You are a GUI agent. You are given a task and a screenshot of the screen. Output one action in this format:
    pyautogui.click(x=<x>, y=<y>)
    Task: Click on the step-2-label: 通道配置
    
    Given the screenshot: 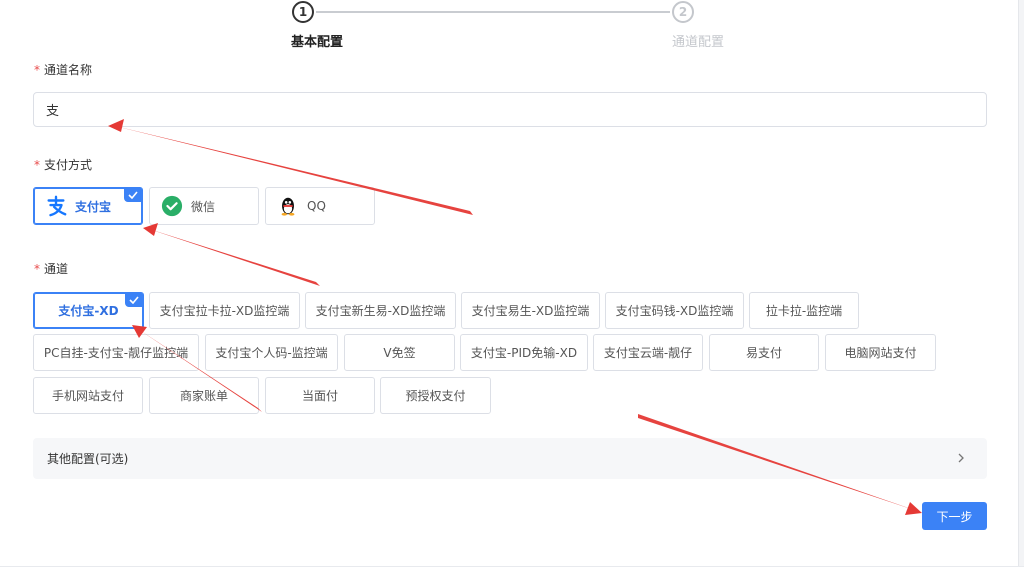 What is the action you would take?
    pyautogui.click(x=698, y=42)
    